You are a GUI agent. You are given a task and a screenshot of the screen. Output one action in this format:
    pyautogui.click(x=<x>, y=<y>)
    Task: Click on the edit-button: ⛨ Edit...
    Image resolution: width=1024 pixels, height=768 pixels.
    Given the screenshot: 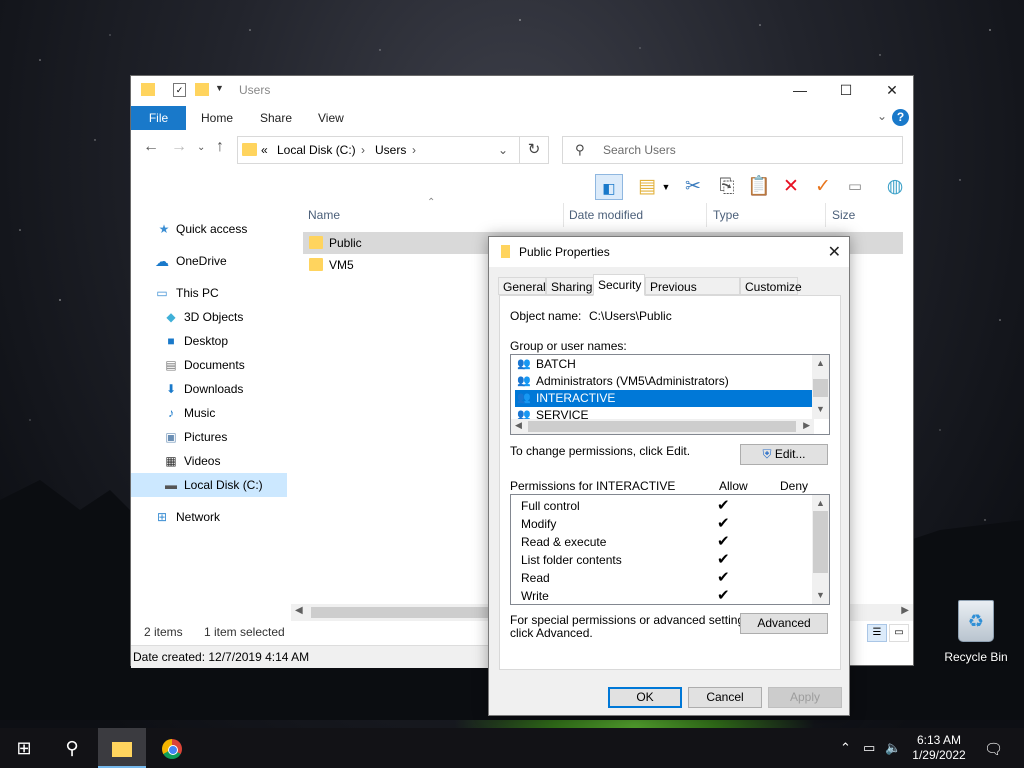 What is the action you would take?
    pyautogui.click(x=784, y=454)
    